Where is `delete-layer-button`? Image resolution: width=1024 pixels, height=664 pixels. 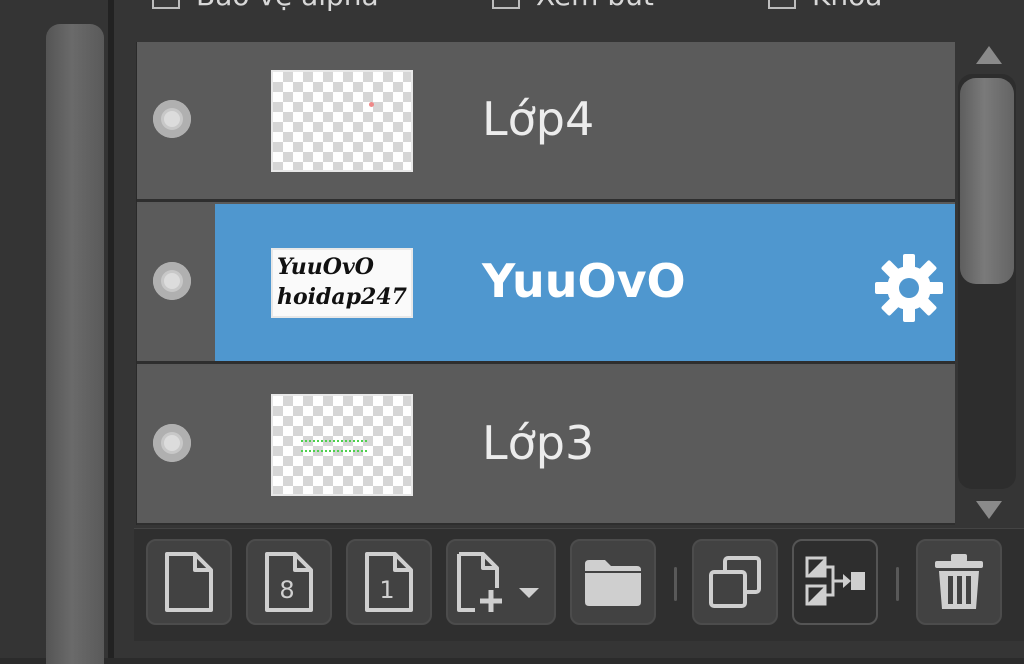
delete-layer-button is located at coordinates (959, 582).